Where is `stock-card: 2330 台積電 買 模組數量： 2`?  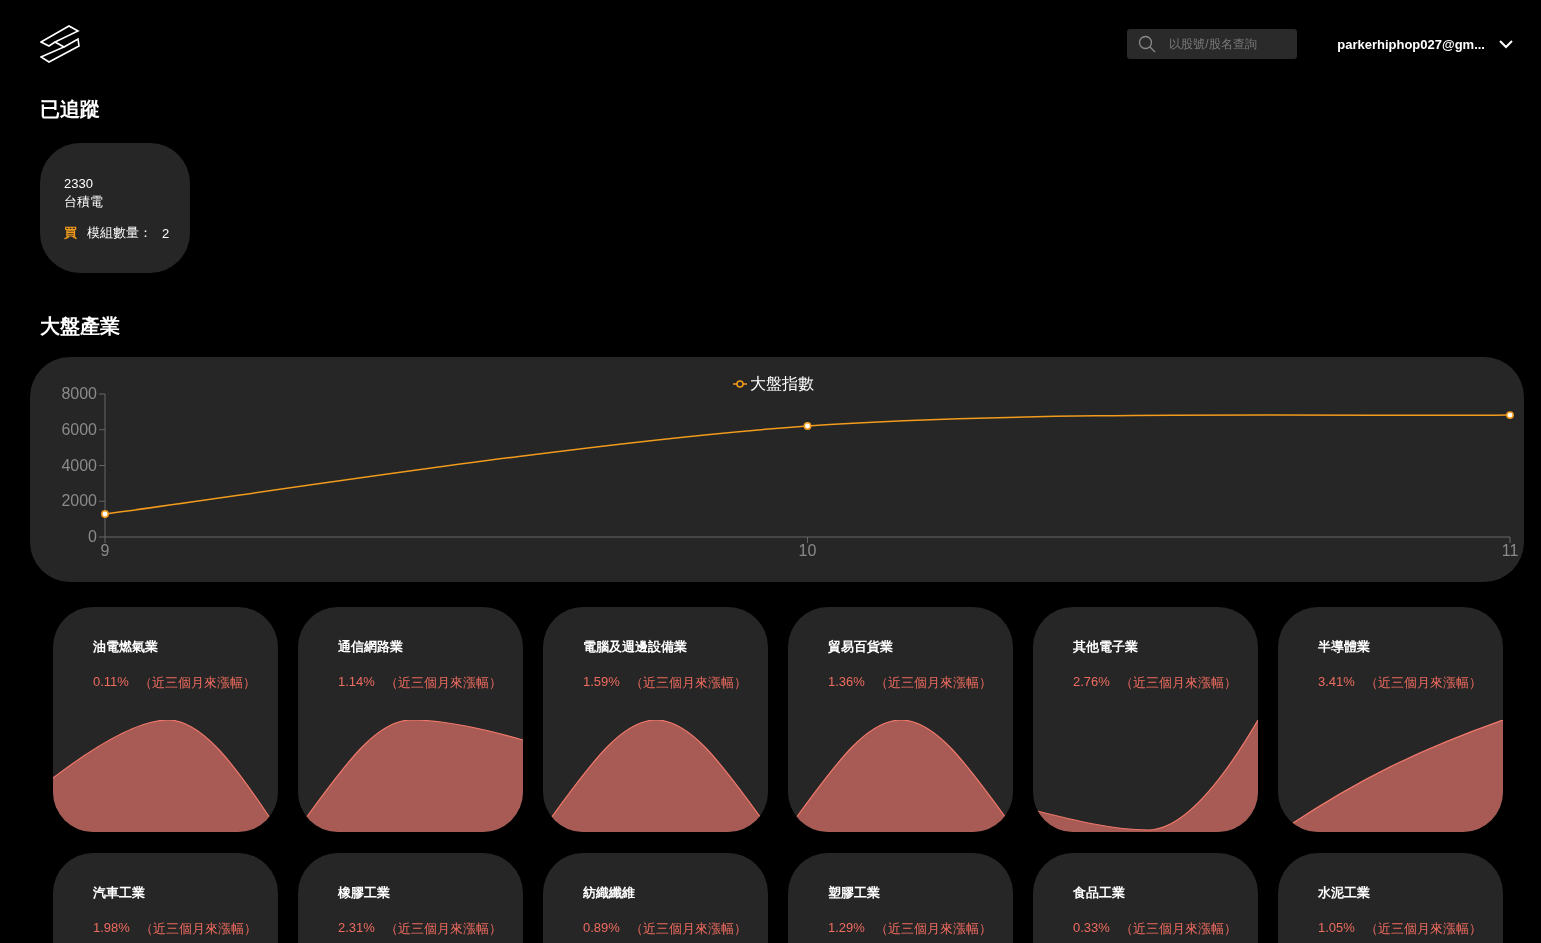
stock-card: 2330 台積電 買 模組數量： 2 is located at coordinates (115, 208).